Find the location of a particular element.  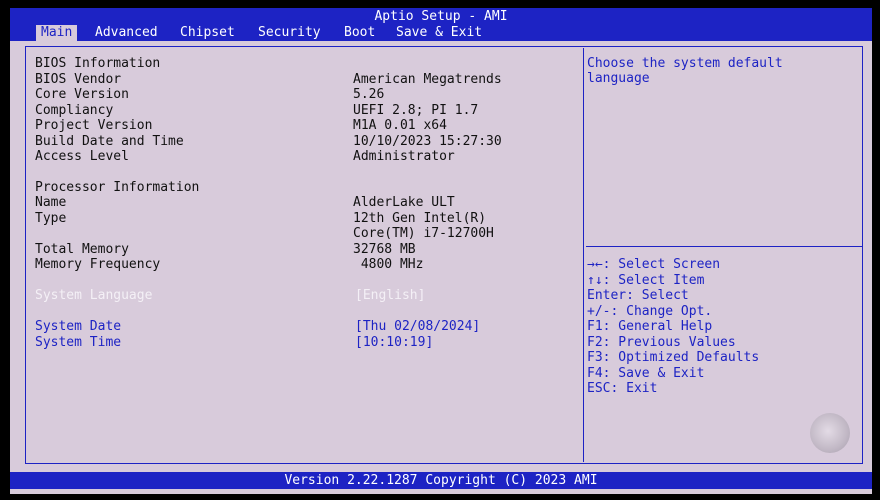

system-language-value: [English] is located at coordinates (390, 295).